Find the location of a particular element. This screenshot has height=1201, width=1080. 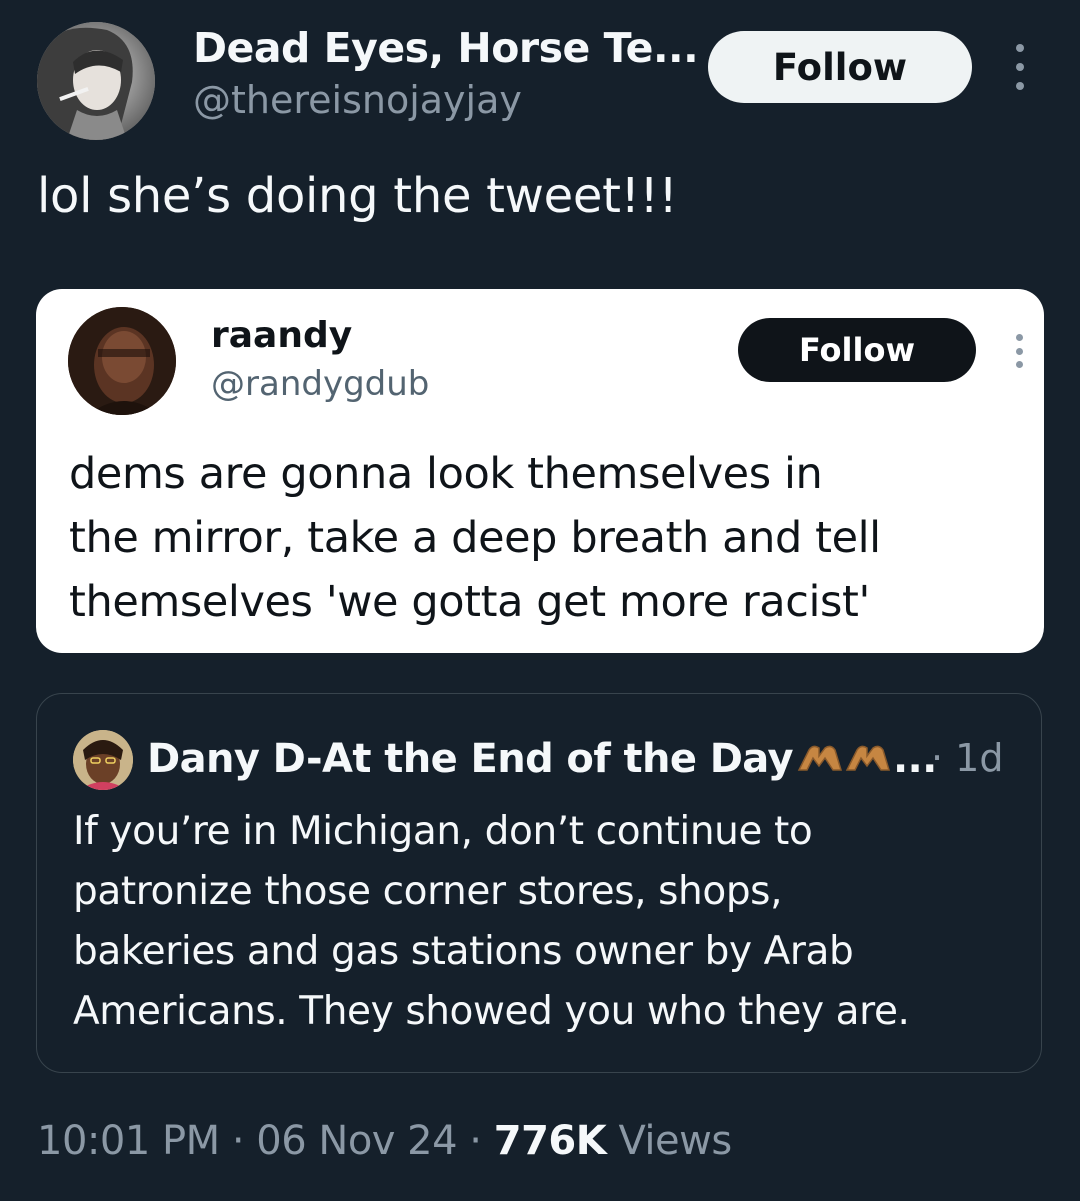

tweet-text: lol she’s doing the tweet!!! is located at coordinates (357, 196).